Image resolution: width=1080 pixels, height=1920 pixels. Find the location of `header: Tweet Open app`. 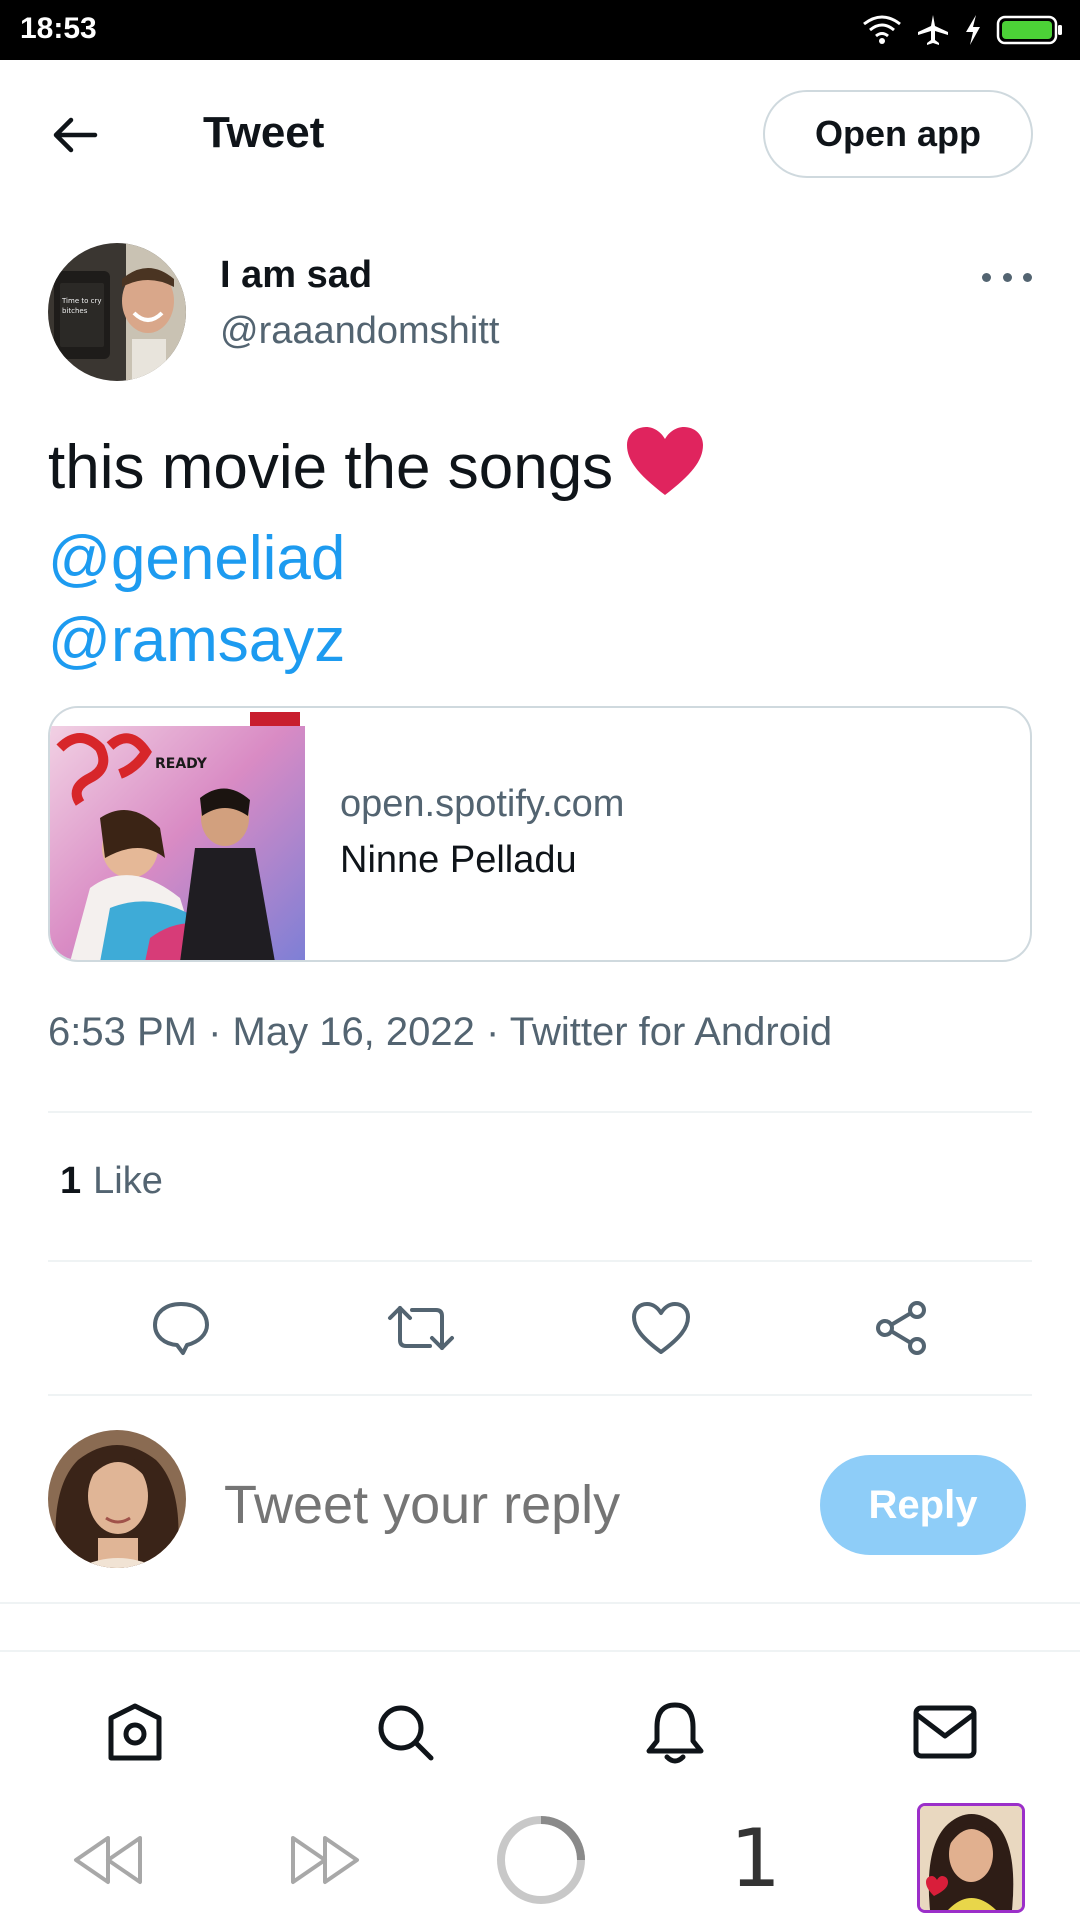

header: Tweet Open app is located at coordinates (540, 135).